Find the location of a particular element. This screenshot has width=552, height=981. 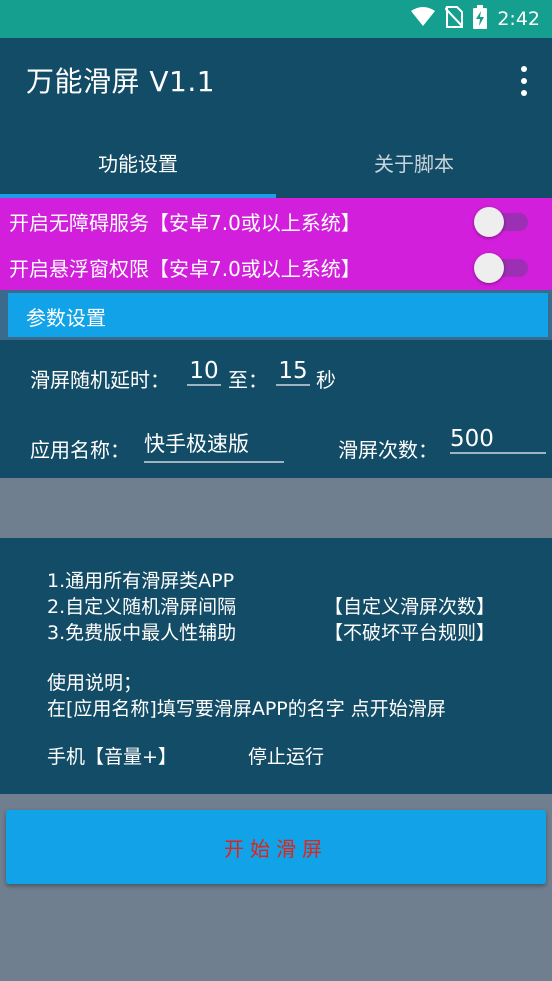

swipe-count-input: 500 is located at coordinates (498, 440).